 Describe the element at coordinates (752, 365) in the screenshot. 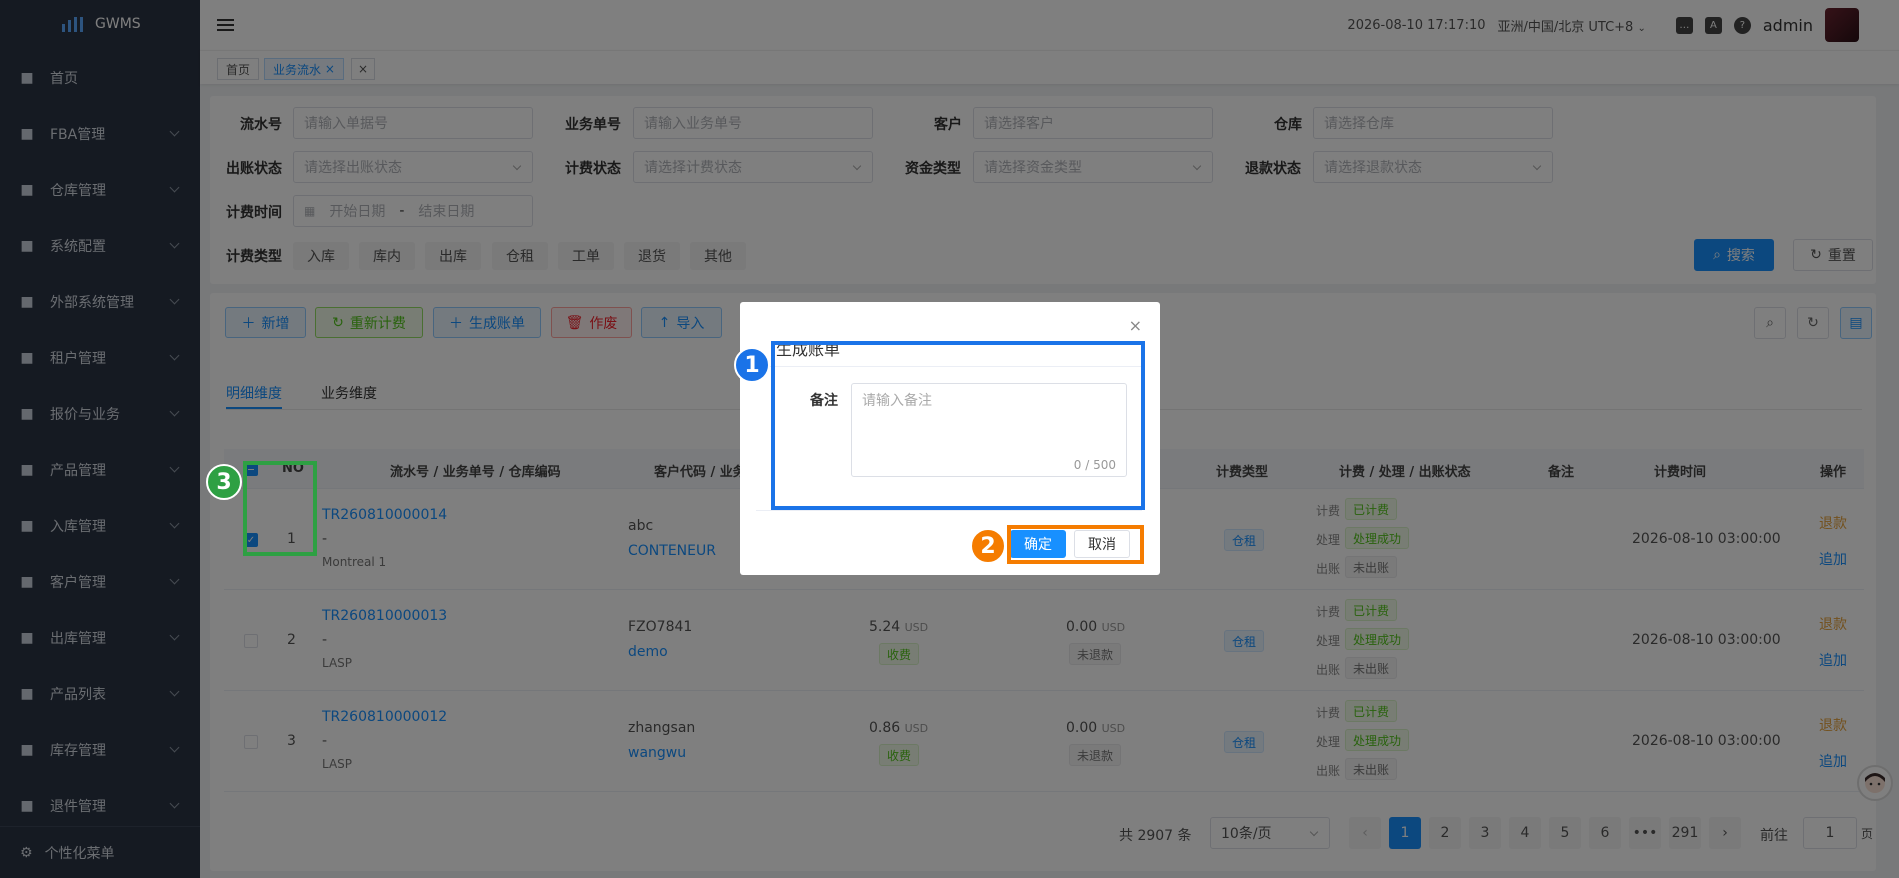

I see `annotation-badge-1: 1` at that location.